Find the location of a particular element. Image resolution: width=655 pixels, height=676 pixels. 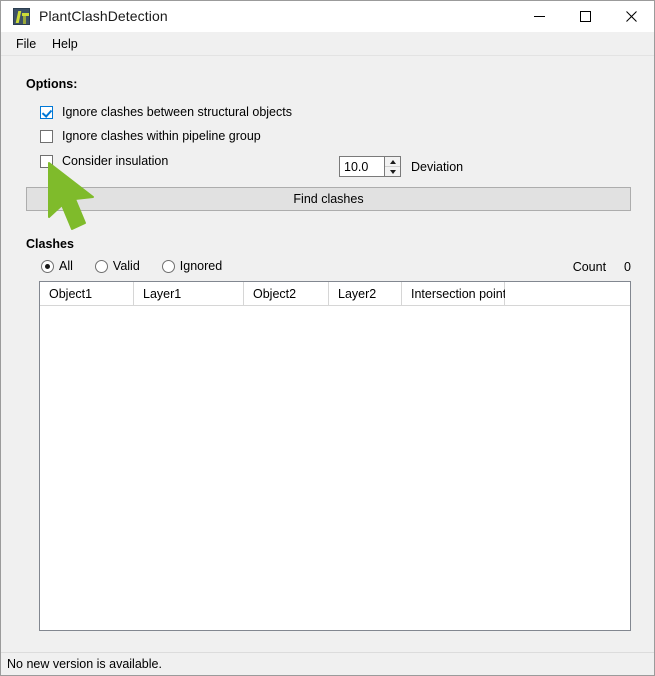

clashes-heading: Clashes is located at coordinates (50, 244).